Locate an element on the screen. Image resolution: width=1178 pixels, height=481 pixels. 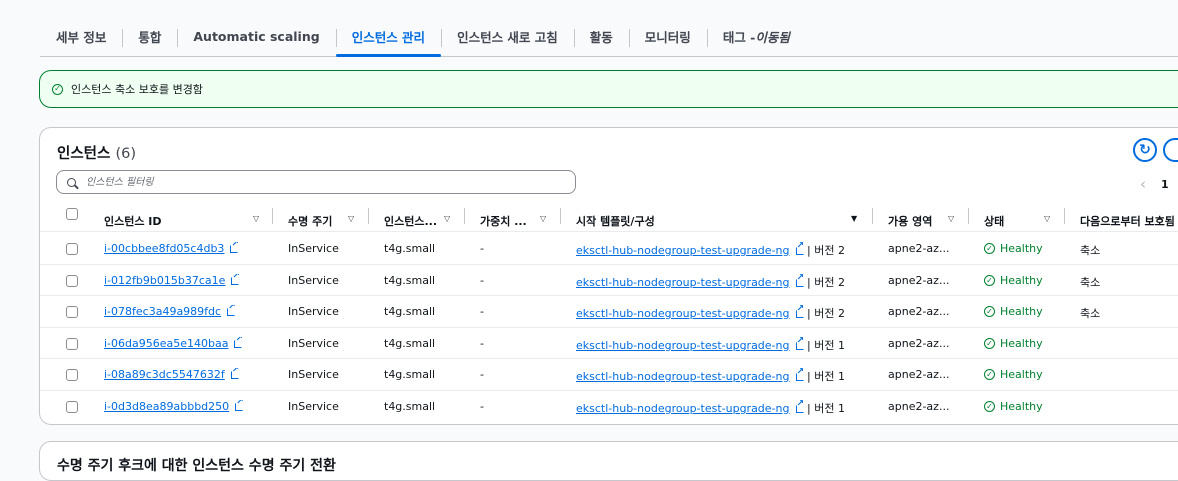
actions-button is located at coordinates (1170, 150).